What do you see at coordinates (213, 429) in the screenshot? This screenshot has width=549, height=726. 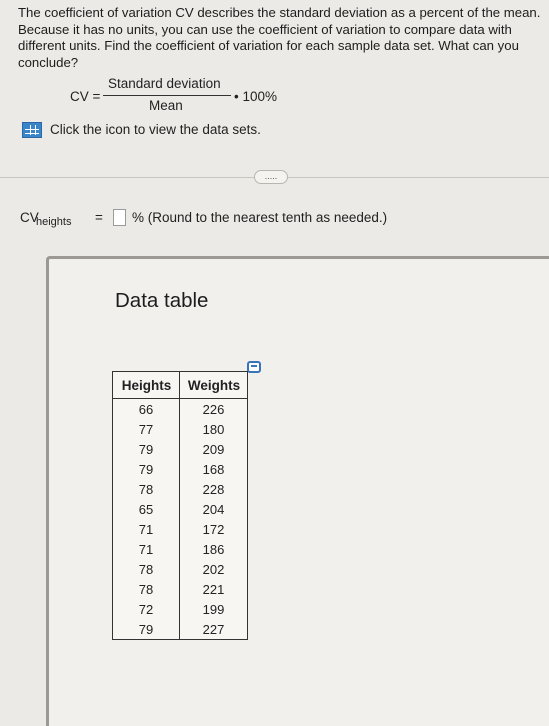 I see `weight-cell: 180` at bounding box center [213, 429].